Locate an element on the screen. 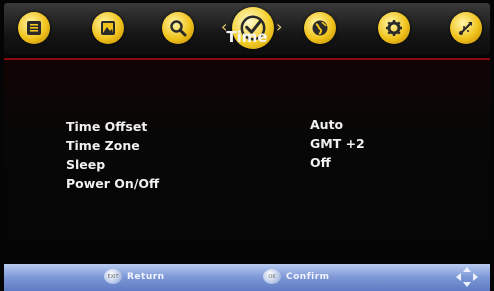 The image size is (494, 291). return-hint: EXIT Return is located at coordinates (134, 276).